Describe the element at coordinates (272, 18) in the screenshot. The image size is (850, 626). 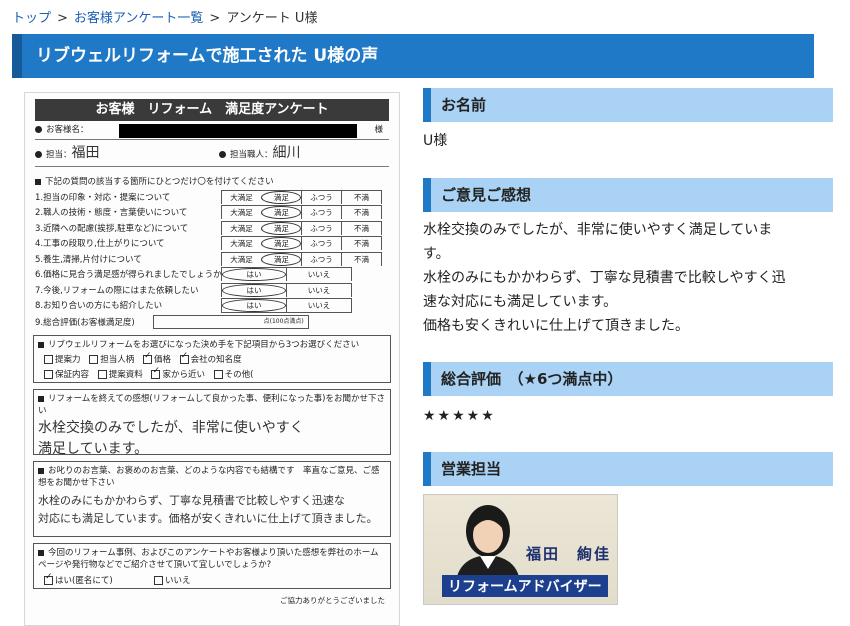
I see `breadcrumb-current: アンケート U様` at that location.